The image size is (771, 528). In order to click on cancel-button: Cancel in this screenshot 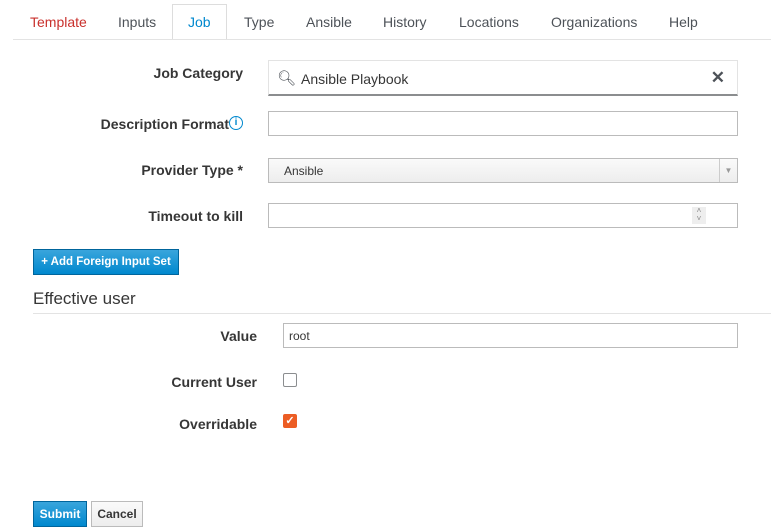, I will do `click(117, 514)`.